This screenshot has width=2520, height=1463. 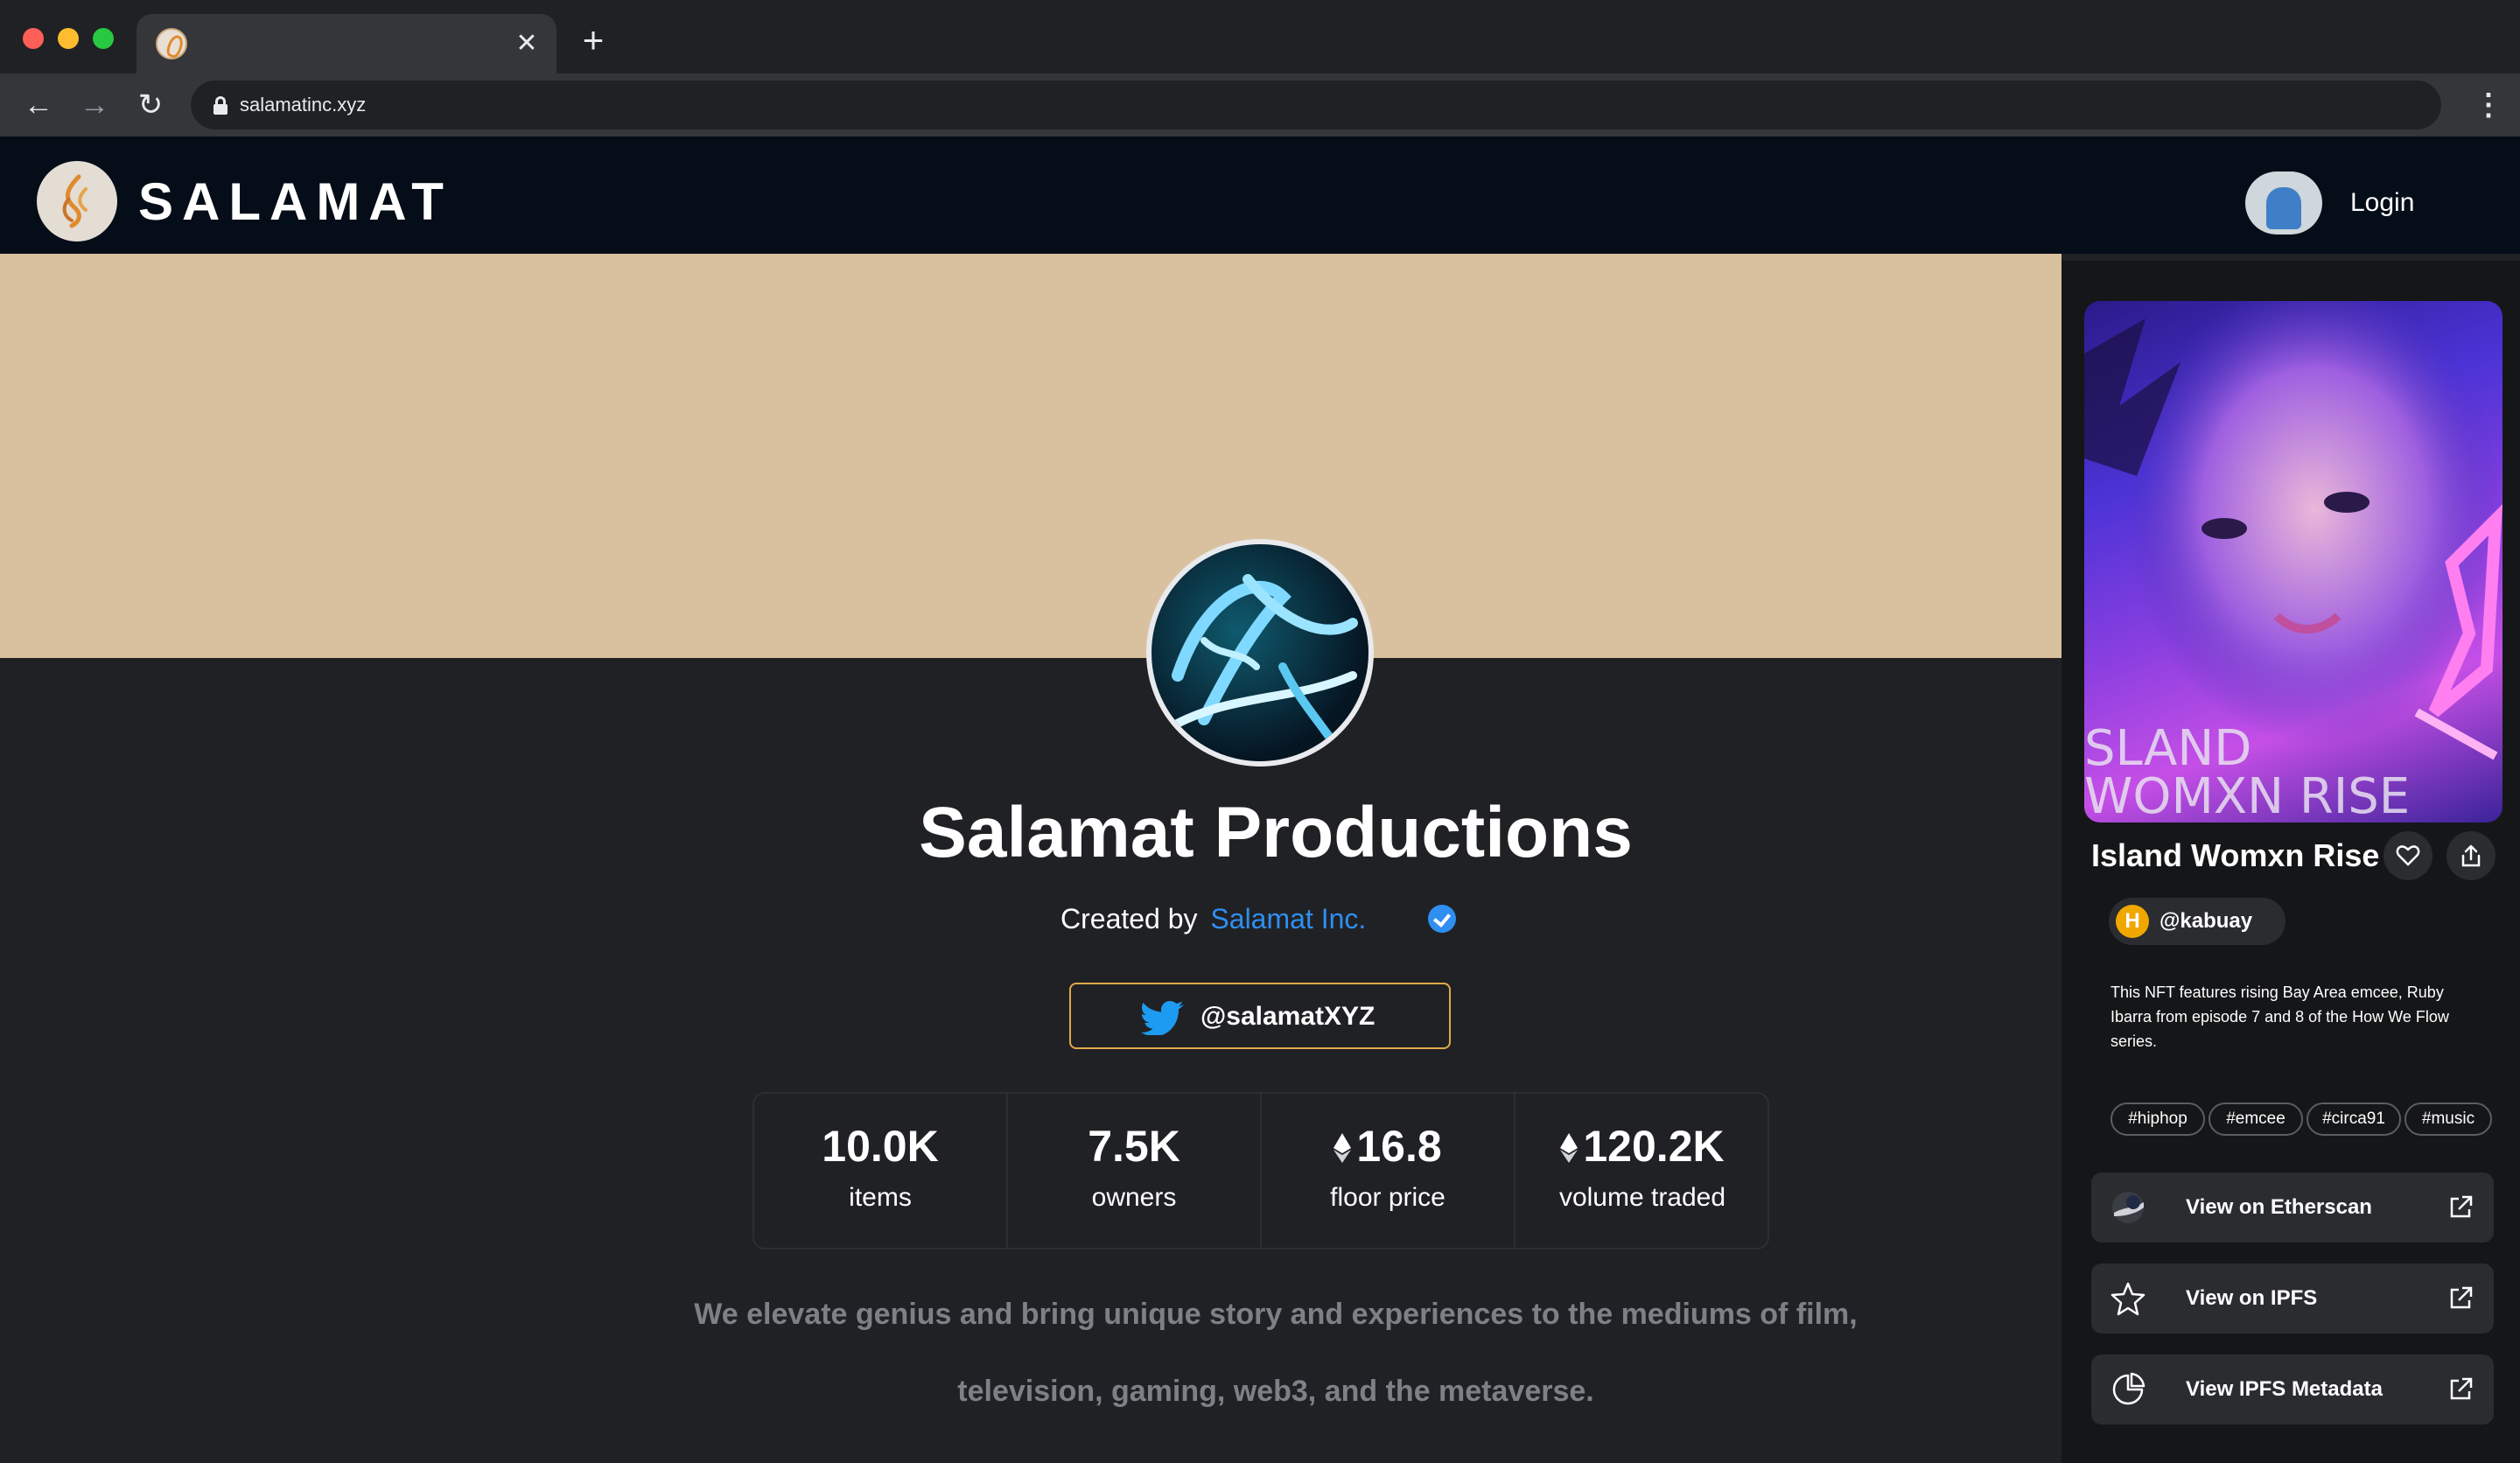 I want to click on tag-chip: #emcee, so click(x=2255, y=1119).